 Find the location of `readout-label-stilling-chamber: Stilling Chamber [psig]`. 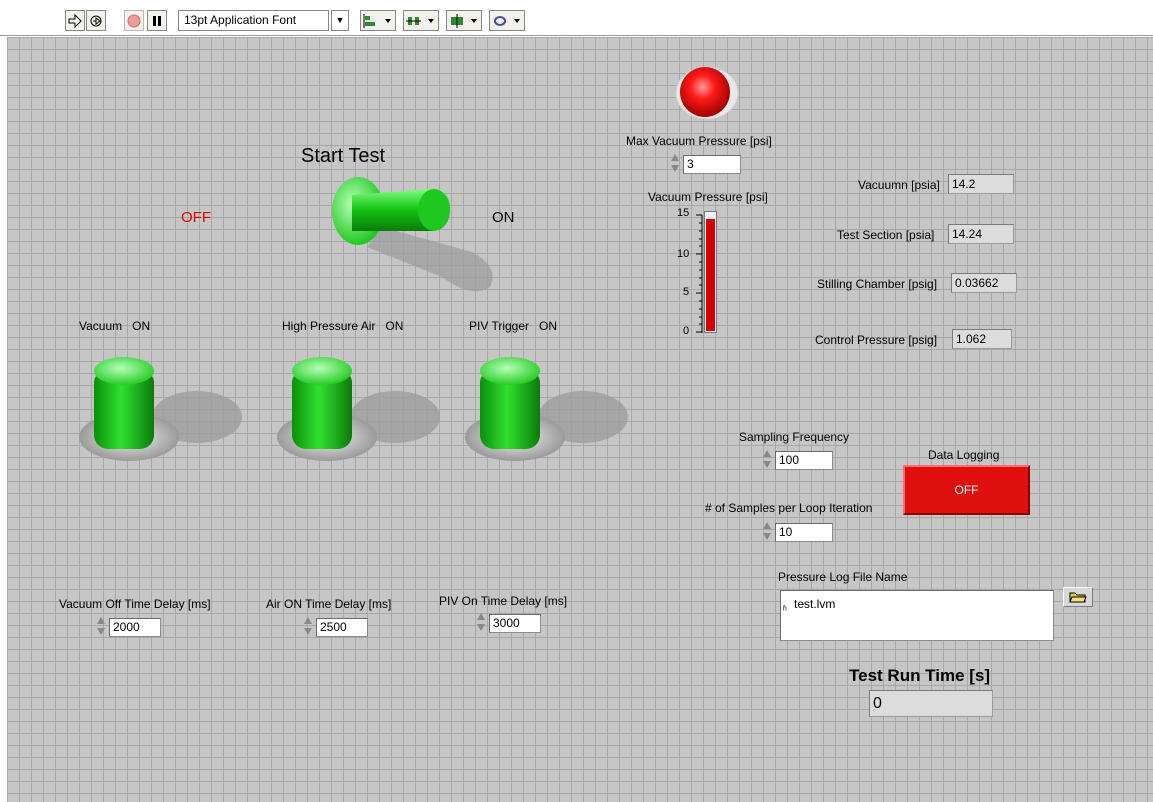

readout-label-stilling-chamber: Stilling Chamber [psig] is located at coordinates (877, 284).